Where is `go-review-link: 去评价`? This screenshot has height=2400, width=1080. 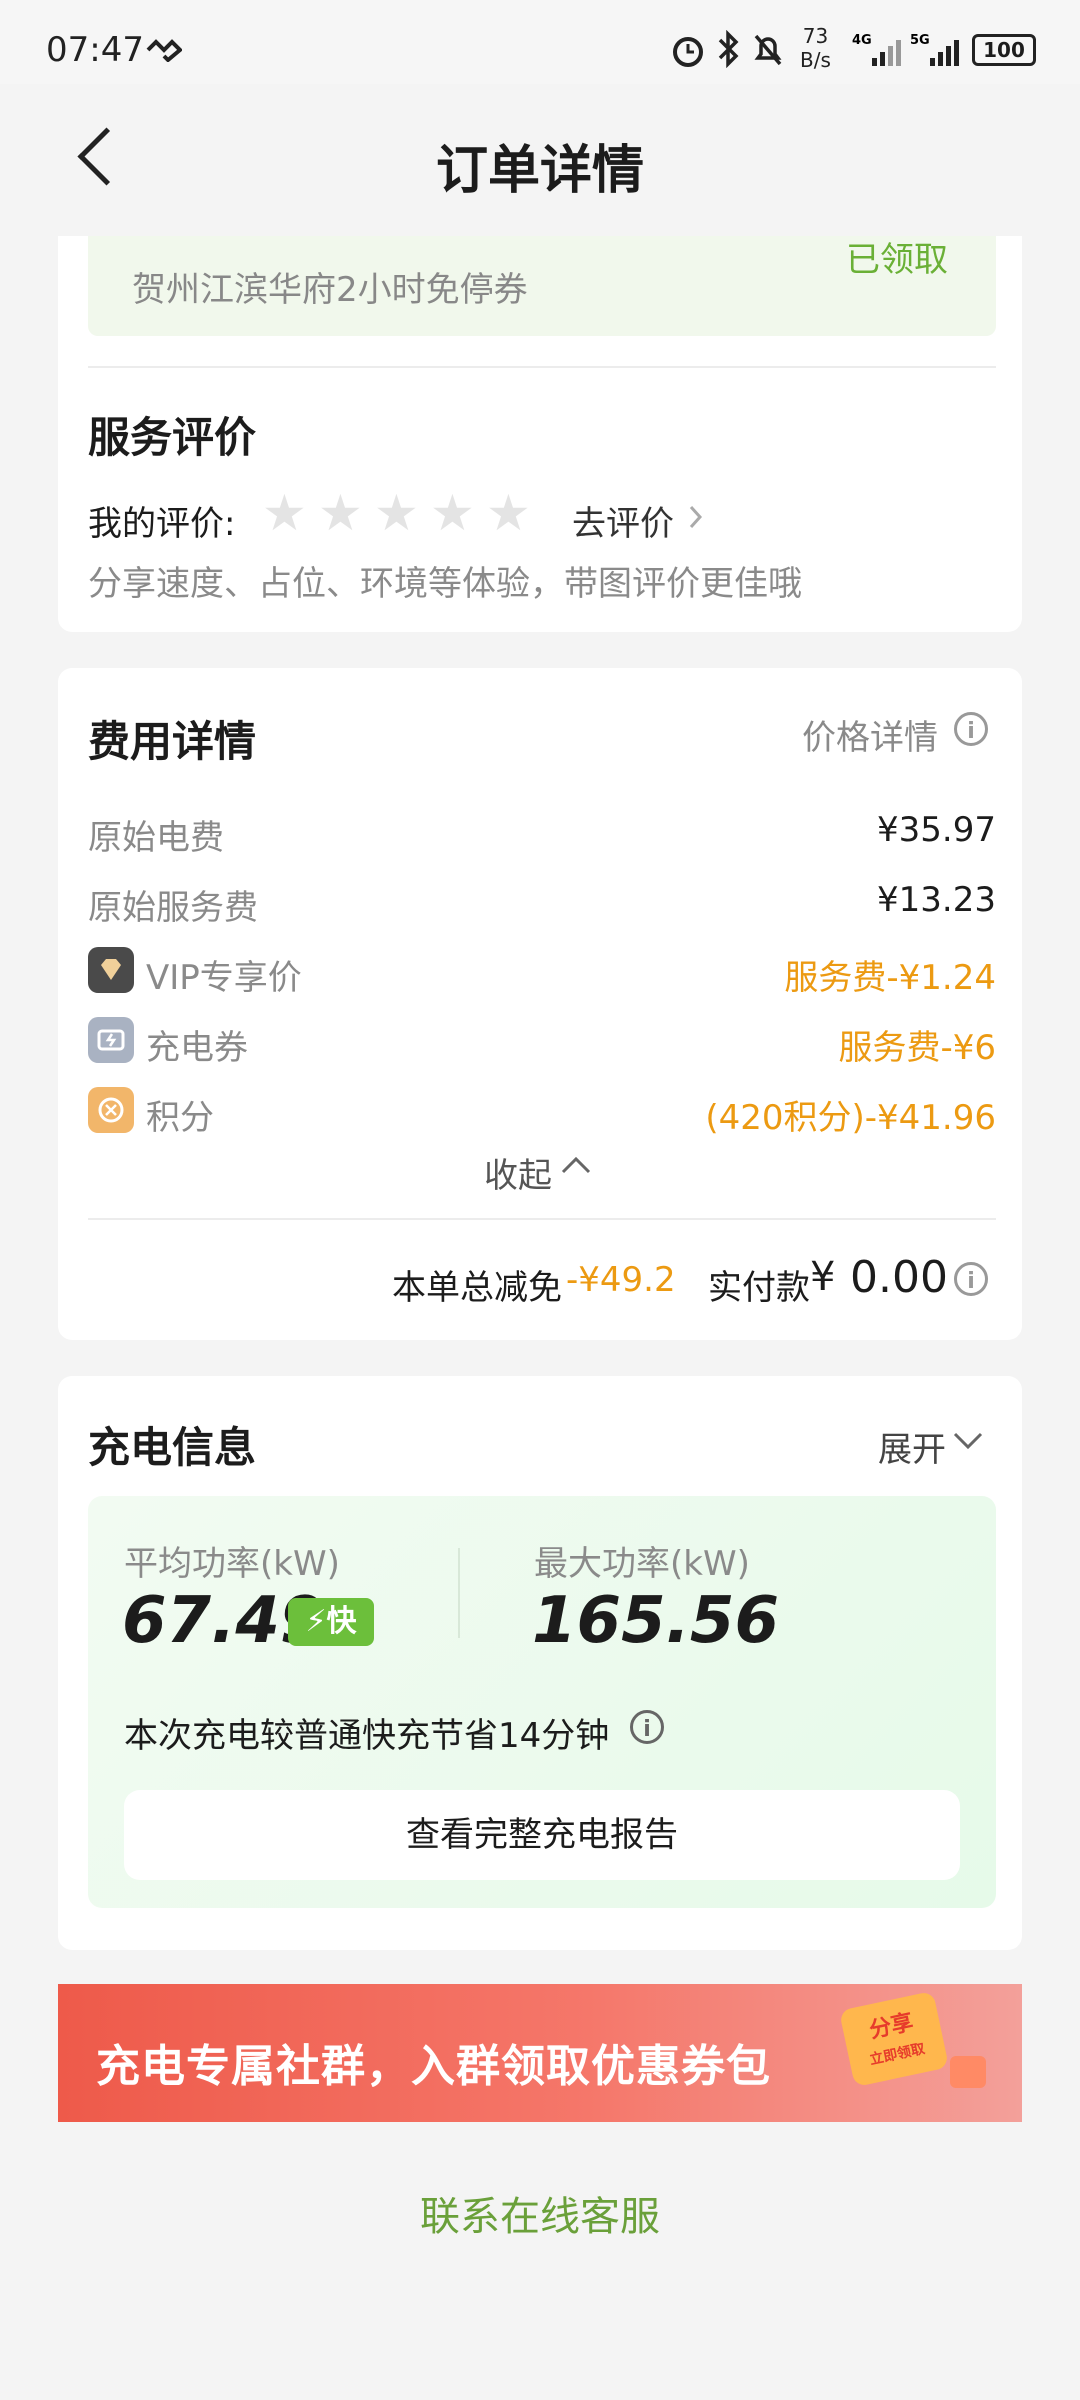 go-review-link: 去评价 is located at coordinates (623, 520).